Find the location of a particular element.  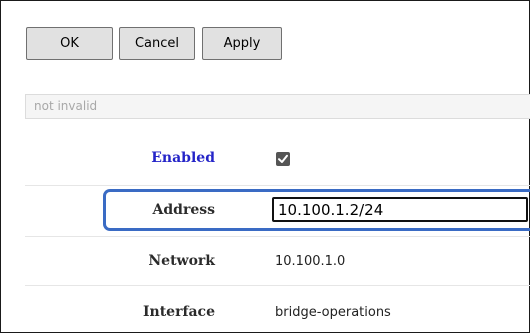

address-label: Address is located at coordinates (184, 210).